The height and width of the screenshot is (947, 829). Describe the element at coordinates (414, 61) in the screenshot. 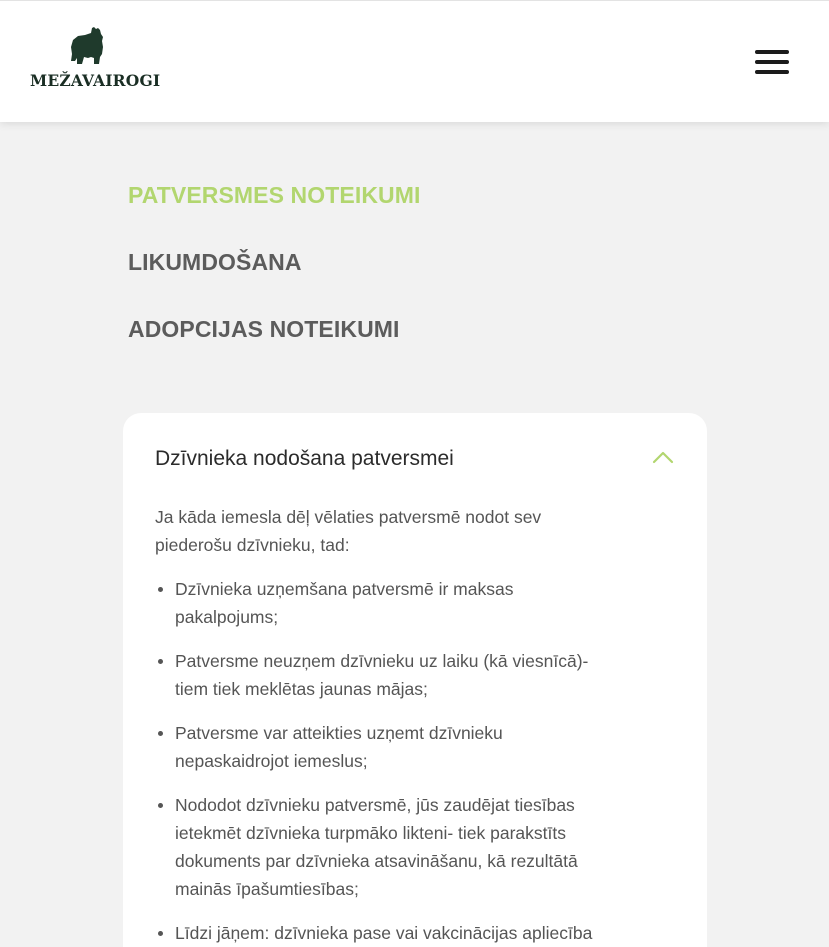

I see `site-header: MEŽAVAIROGI` at that location.